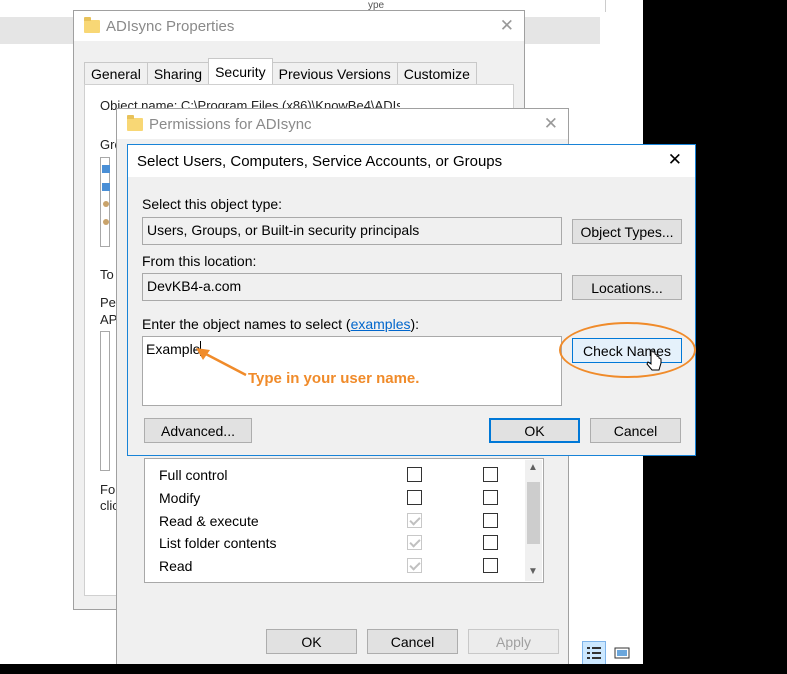 This screenshot has width=787, height=674. I want to click on properties-titlebar: ADIsync Properties ✕, so click(299, 26).